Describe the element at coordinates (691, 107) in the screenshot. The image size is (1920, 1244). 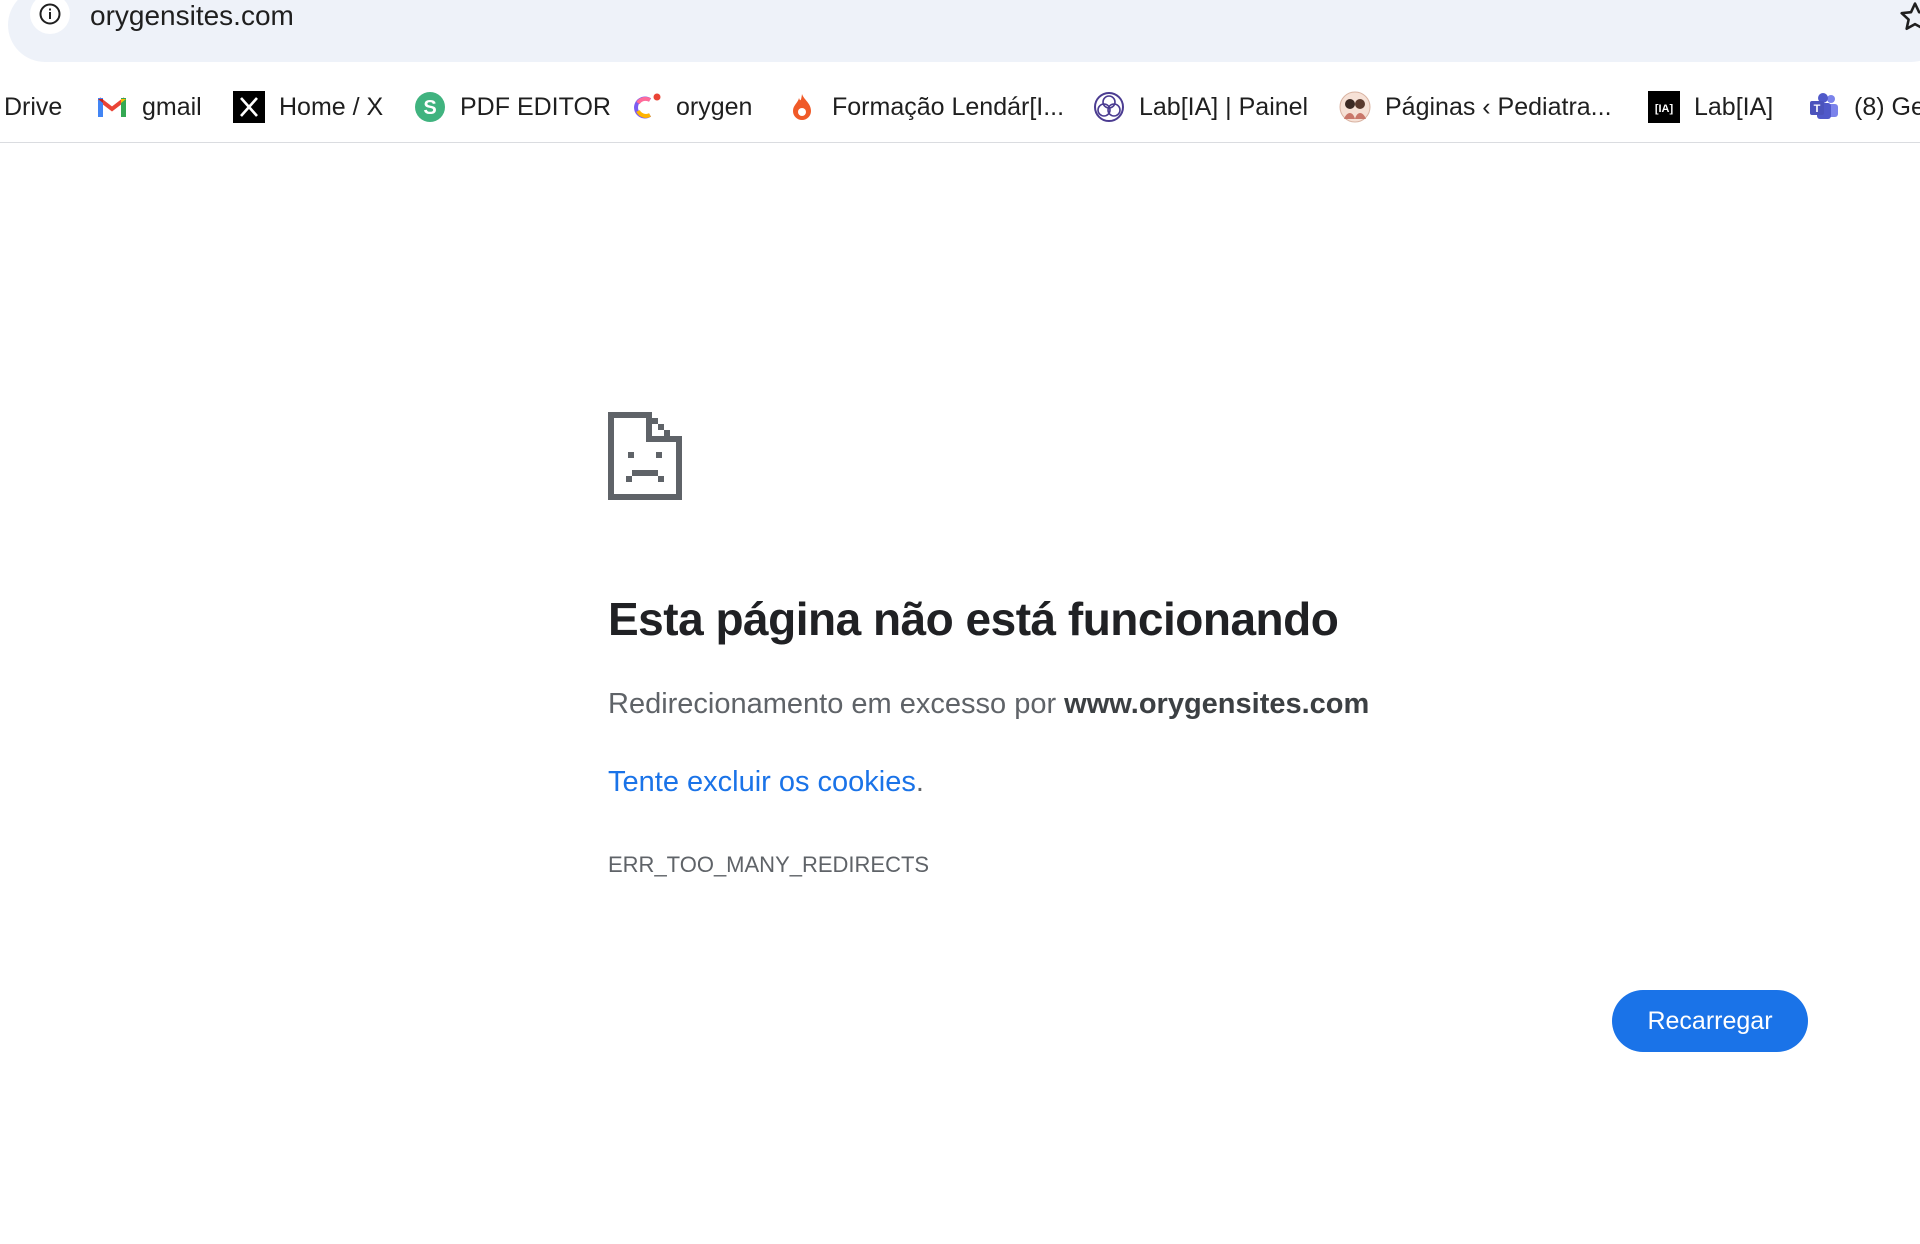
I see `bookmark-orygen: orygen` at that location.